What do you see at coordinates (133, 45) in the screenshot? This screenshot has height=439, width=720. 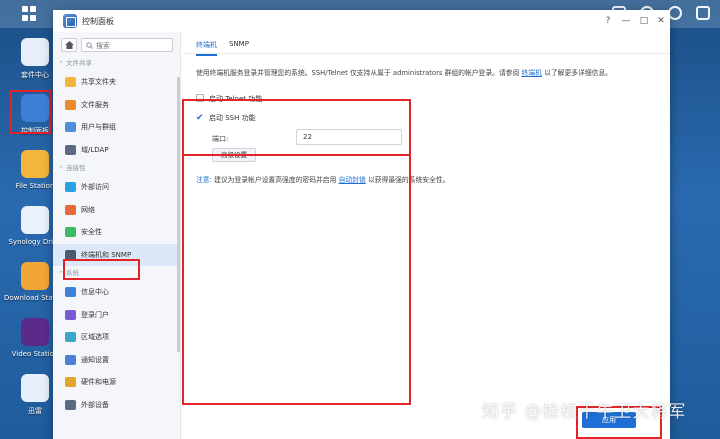 I see `search-input` at bounding box center [133, 45].